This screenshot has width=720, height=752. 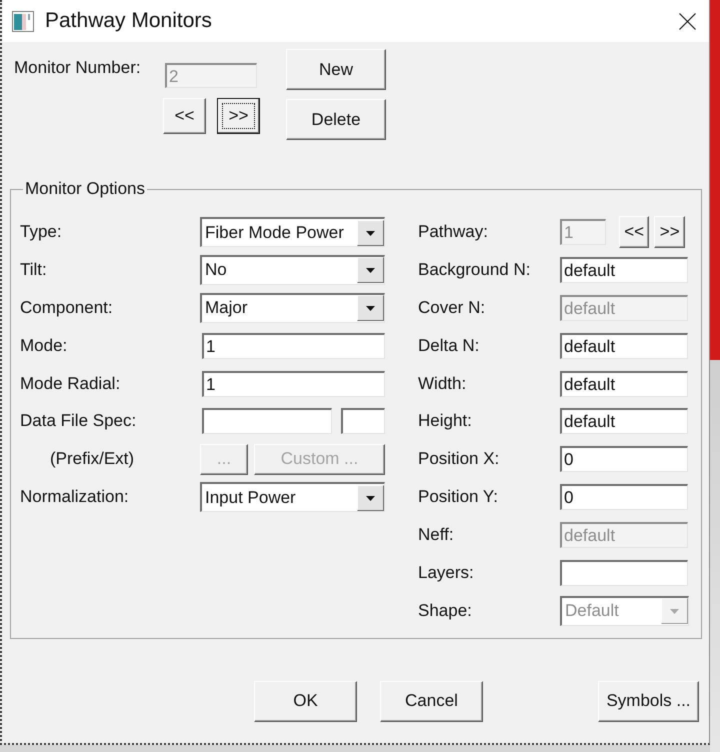 I want to click on field-label: (Prefix/Ext), so click(x=92, y=459).